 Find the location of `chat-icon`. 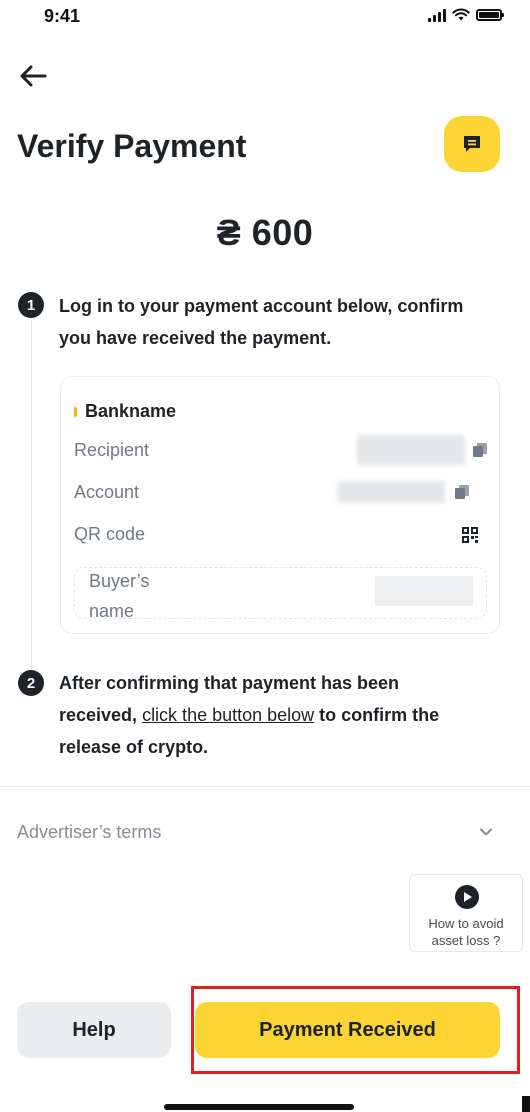

chat-icon is located at coordinates (472, 144).